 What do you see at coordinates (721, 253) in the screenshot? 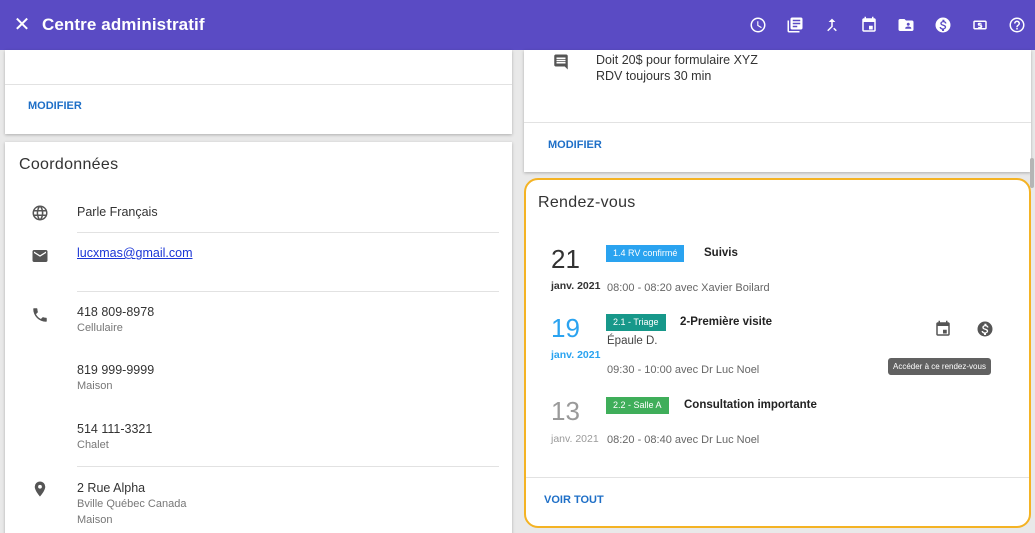
I see `appointment-title: Suivis` at bounding box center [721, 253].